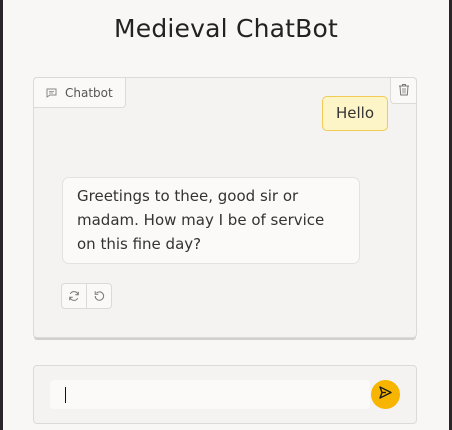 The height and width of the screenshot is (430, 452). I want to click on user-message: Hello, so click(355, 113).